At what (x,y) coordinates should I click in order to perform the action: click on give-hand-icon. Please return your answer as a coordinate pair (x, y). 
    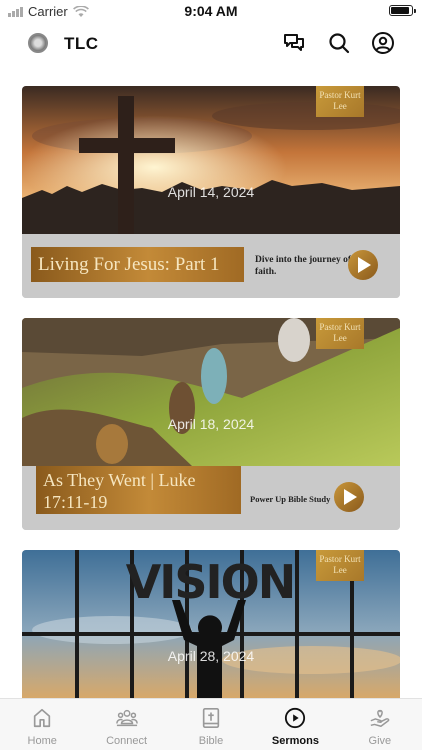
    Looking at the image, I should click on (380, 718).